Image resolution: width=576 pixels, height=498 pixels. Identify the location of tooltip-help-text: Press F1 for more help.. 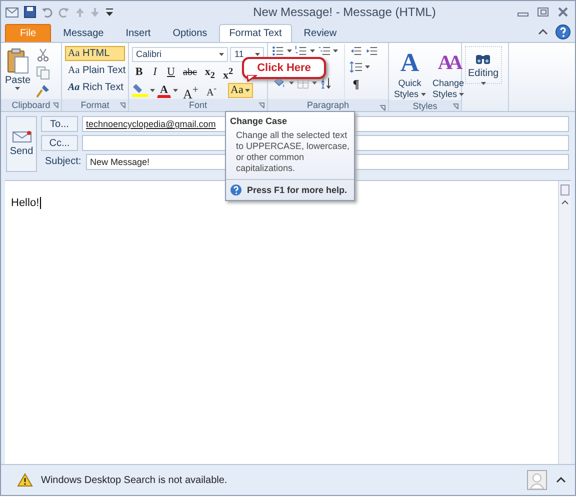
(297, 190).